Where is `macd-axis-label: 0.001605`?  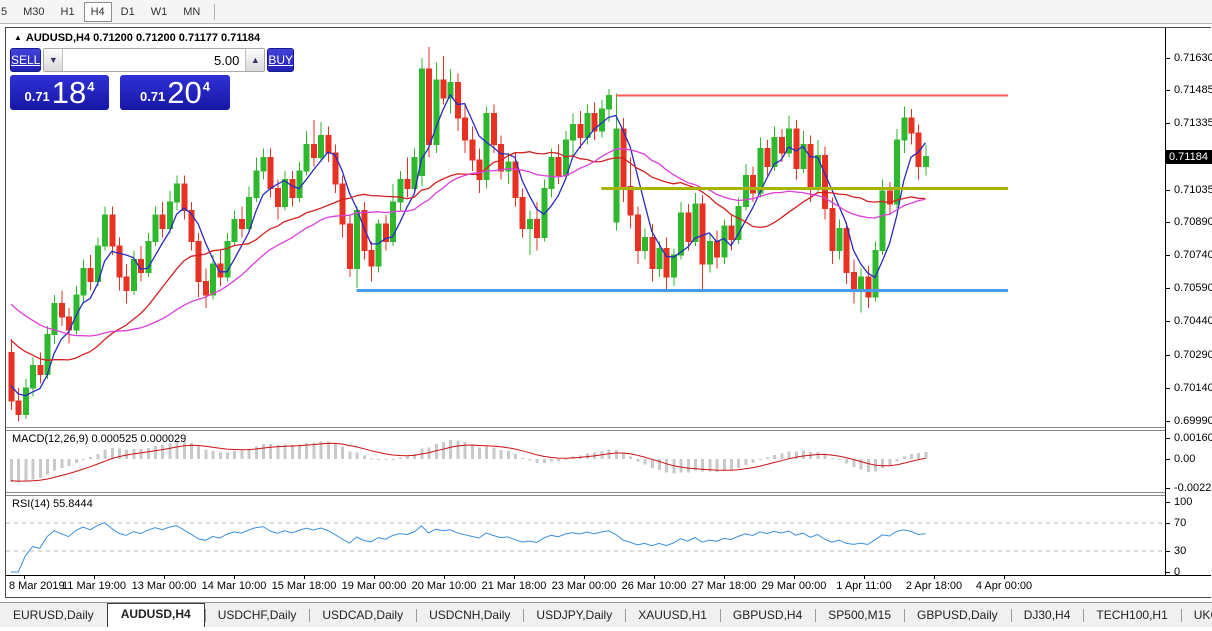 macd-axis-label: 0.001605 is located at coordinates (1193, 438).